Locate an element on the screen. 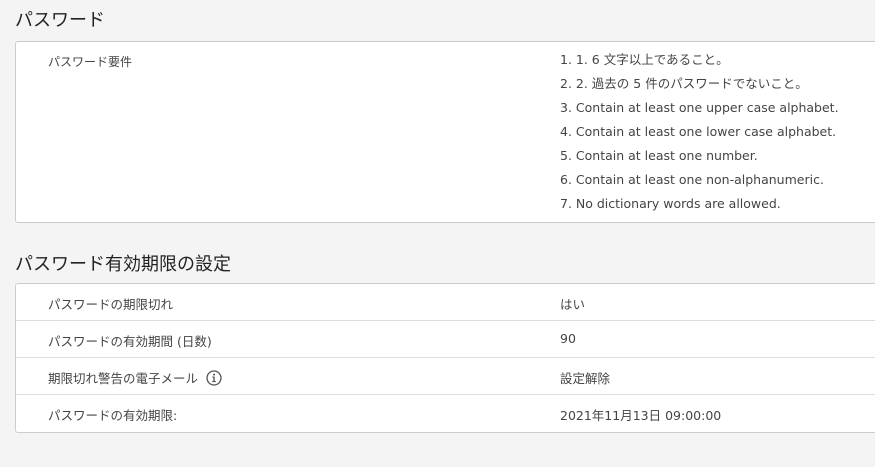 This screenshot has width=875, height=467. password-requirements-label: パスワード要件 is located at coordinates (90, 62).